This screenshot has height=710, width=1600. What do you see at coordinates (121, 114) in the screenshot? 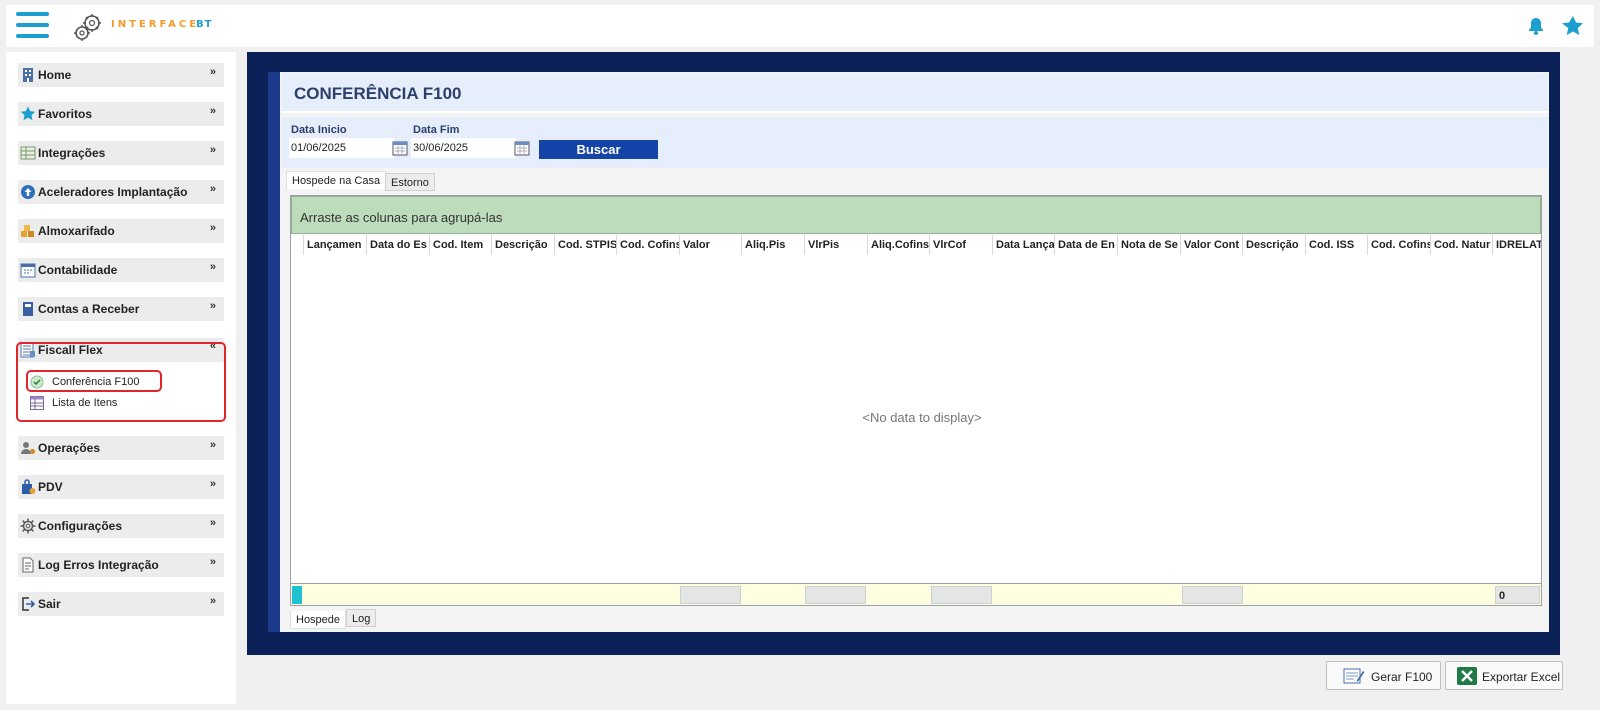
I see `sidebar-item-favoritos: Favoritos »` at bounding box center [121, 114].